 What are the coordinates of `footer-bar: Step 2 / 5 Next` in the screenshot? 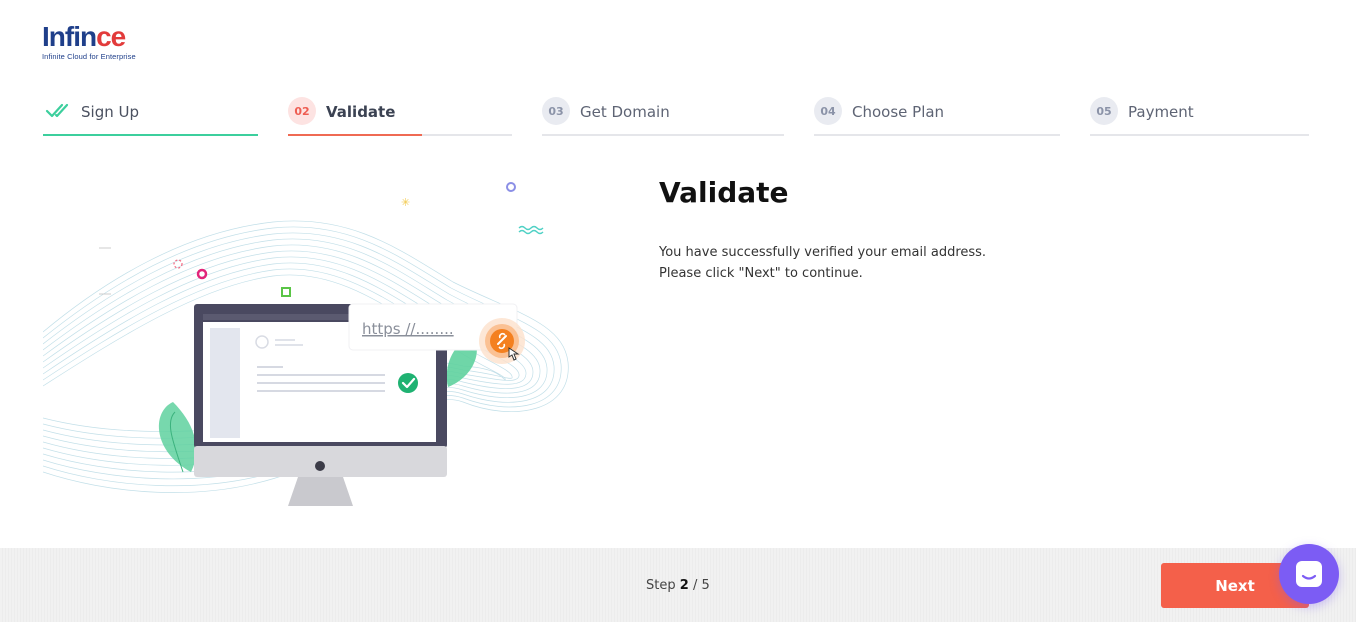 It's located at (678, 585).